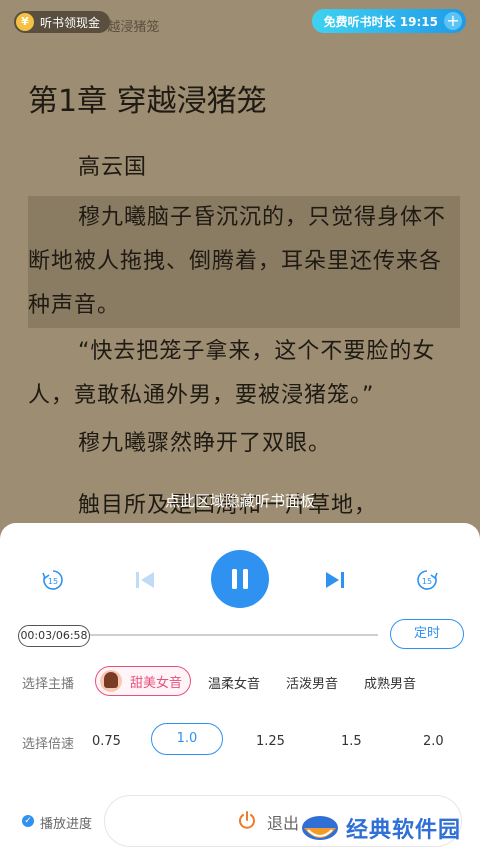 This screenshot has width=480, height=853. I want to click on speed-row-label: 选择倍速, so click(48, 744).